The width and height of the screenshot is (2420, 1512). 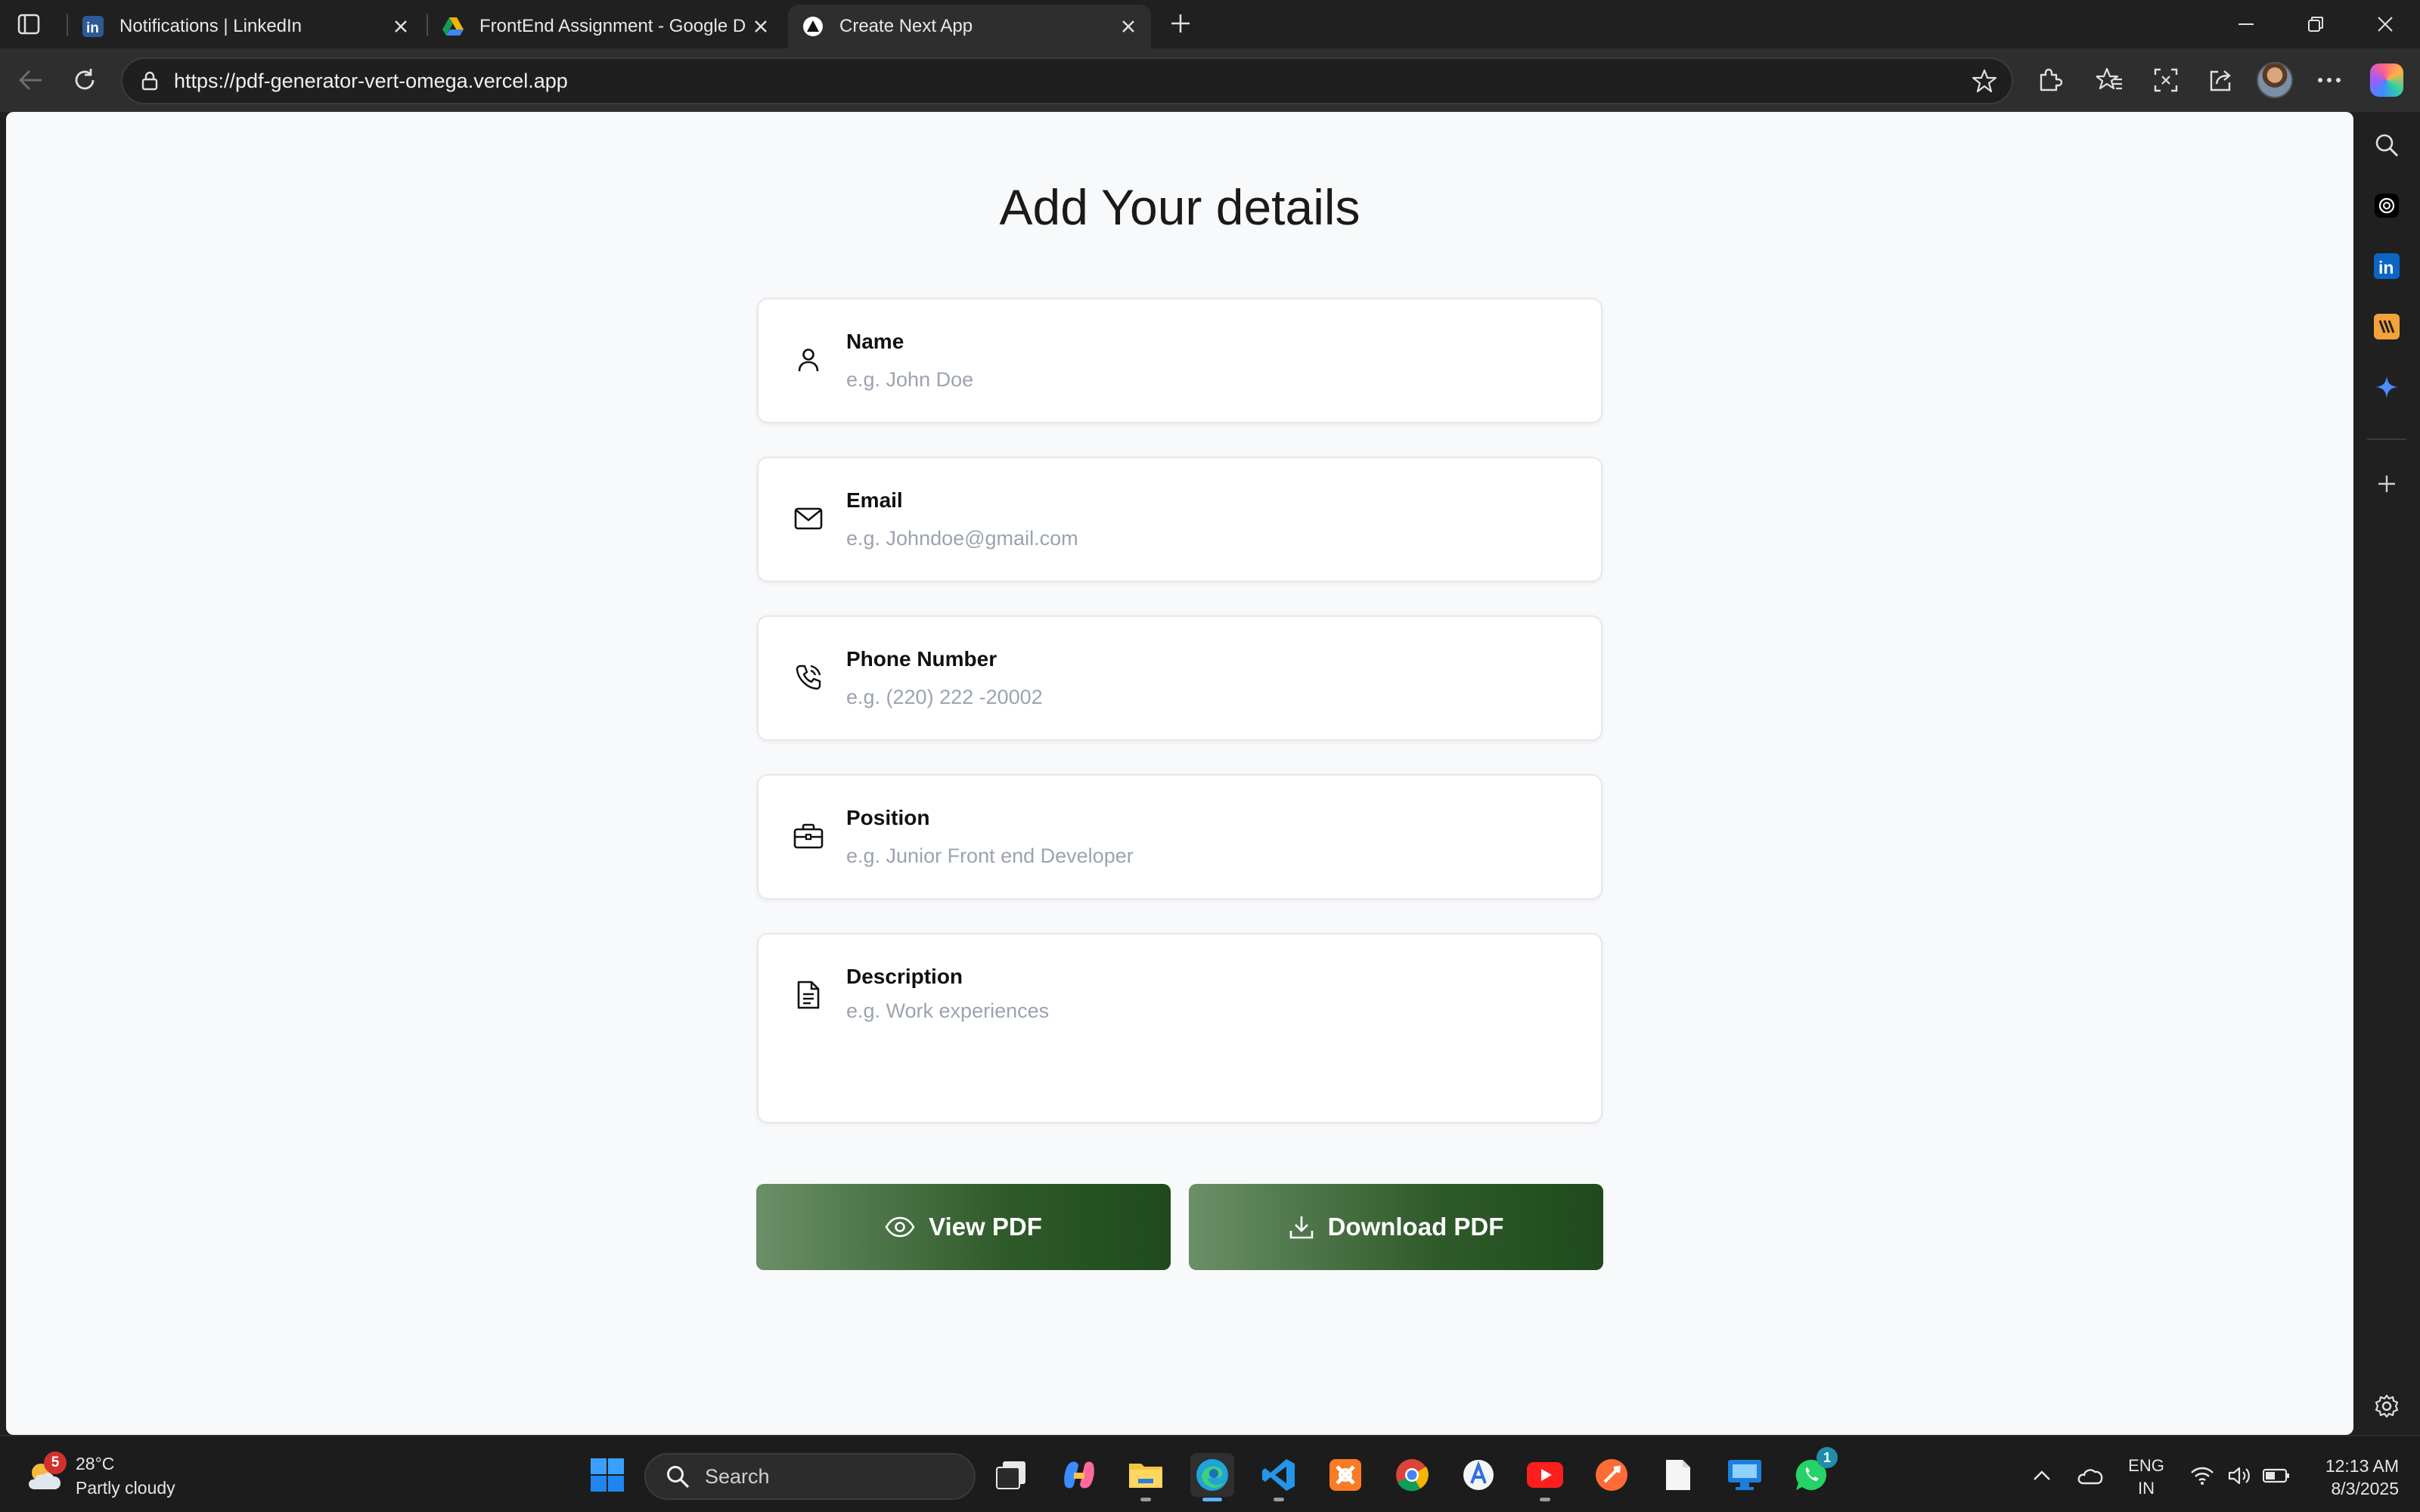 What do you see at coordinates (2386, 773) in the screenshot?
I see `browser-sidebar: in` at bounding box center [2386, 773].